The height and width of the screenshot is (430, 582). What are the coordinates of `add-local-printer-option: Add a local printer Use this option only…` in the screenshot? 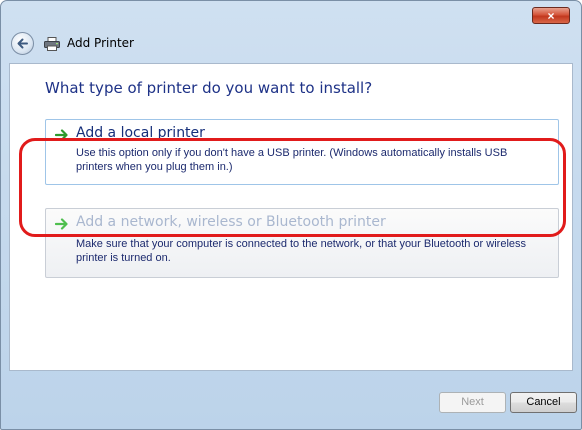 It's located at (302, 152).